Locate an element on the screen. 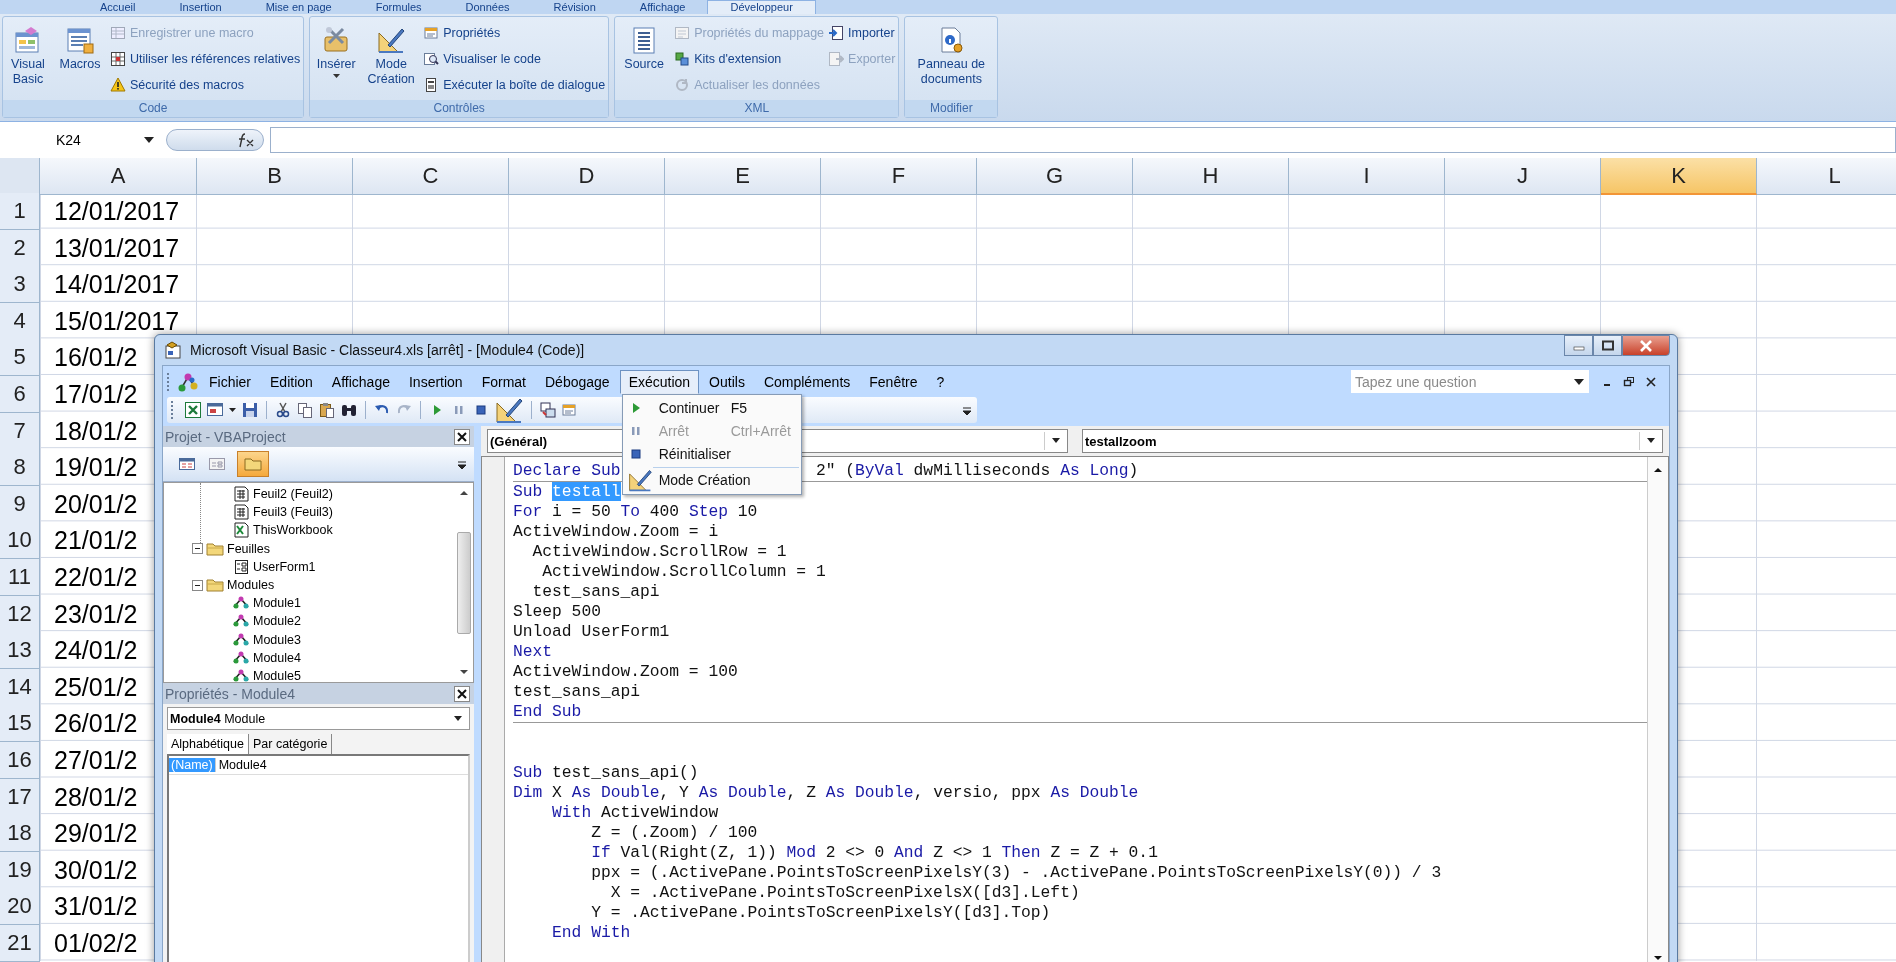 Image resolution: width=1896 pixels, height=962 pixels. formula-field is located at coordinates (1083, 139).